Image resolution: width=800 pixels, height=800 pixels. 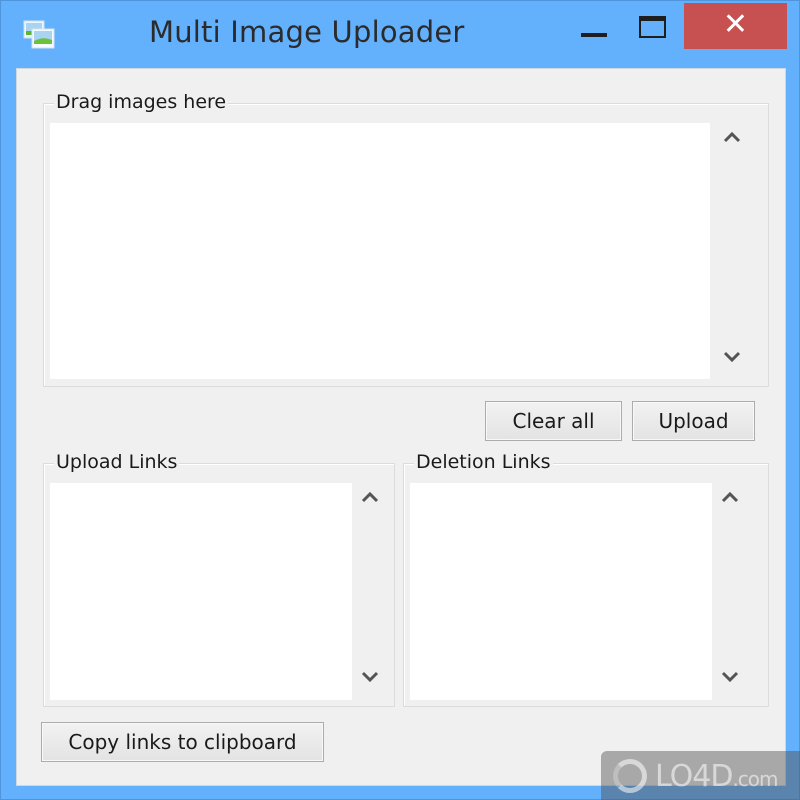 I want to click on minimize-button, so click(x=595, y=26).